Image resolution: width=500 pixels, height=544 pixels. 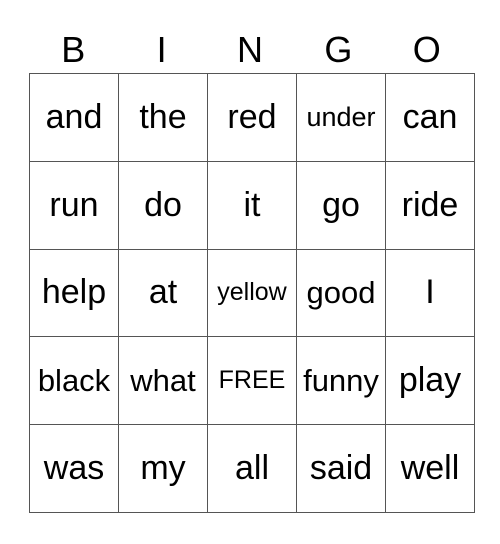 What do you see at coordinates (74, 293) in the screenshot?
I see `bingo-cell: help` at bounding box center [74, 293].